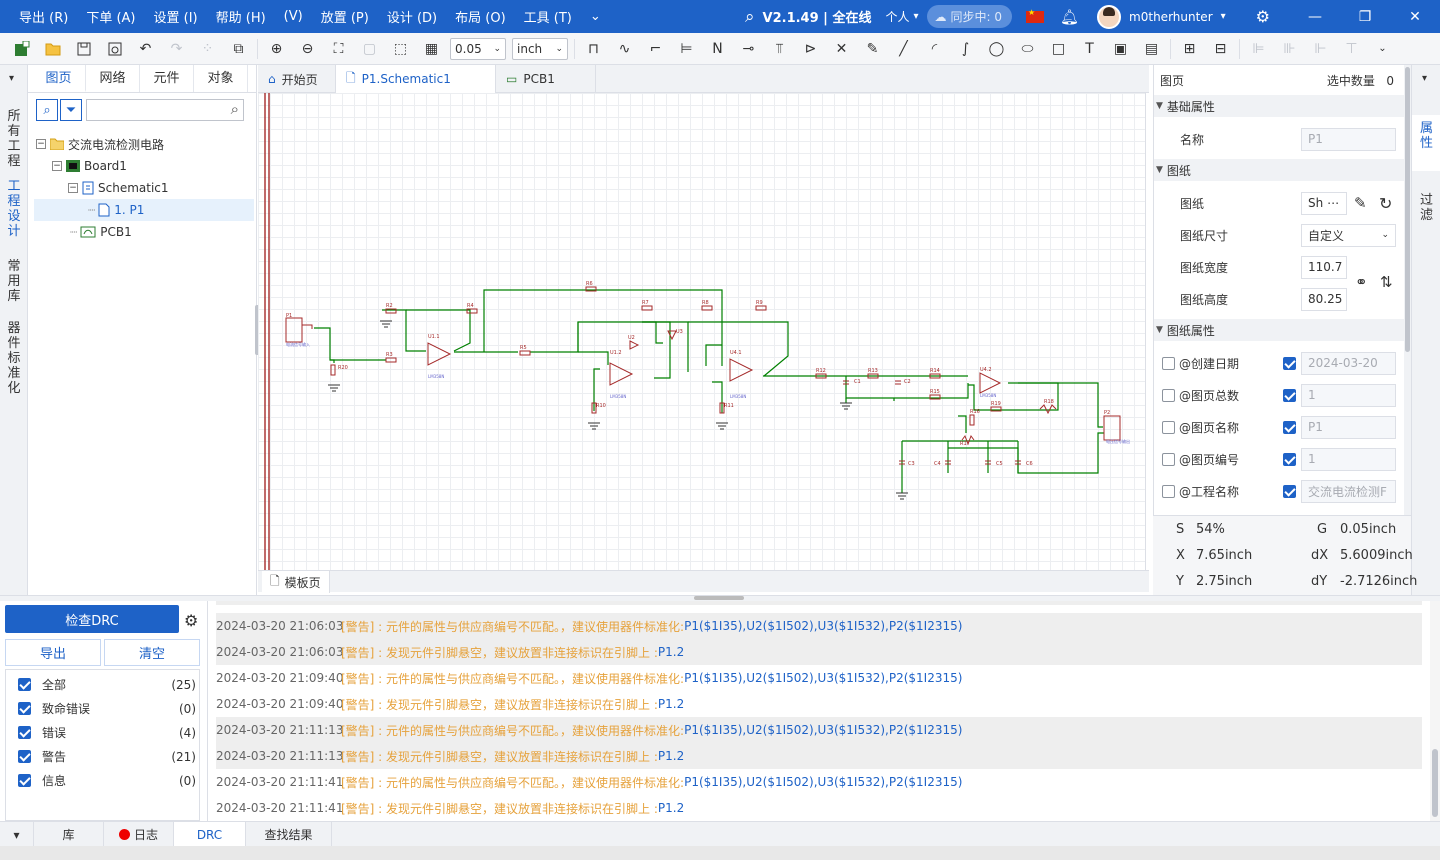 The height and width of the screenshot is (860, 1440). What do you see at coordinates (1351, 49) in the screenshot?
I see `align-top-icon: ⊤` at bounding box center [1351, 49].